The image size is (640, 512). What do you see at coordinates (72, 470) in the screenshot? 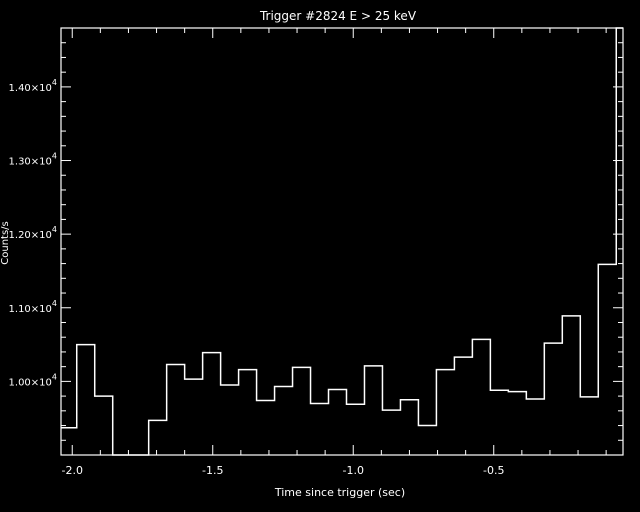
I see `x-tick-label: -2.0` at bounding box center [72, 470].